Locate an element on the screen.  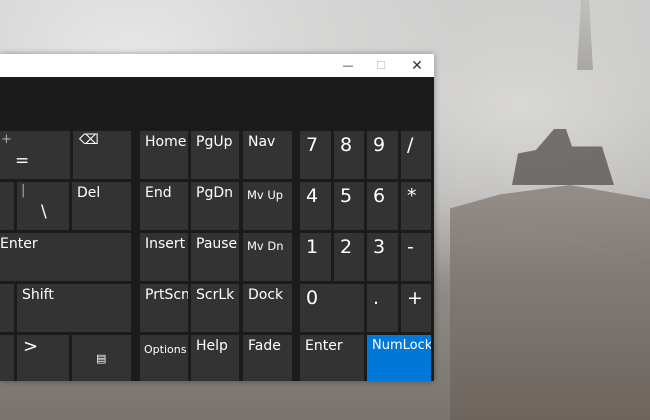
key-num6: 6 is located at coordinates (382, 206).